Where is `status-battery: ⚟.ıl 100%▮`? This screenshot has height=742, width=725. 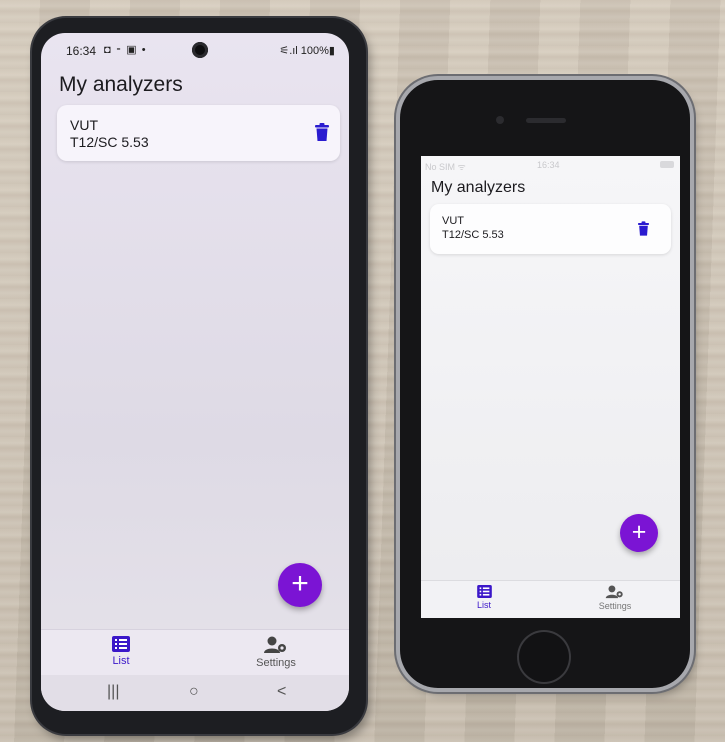 status-battery: ⚟.ıl 100%▮ is located at coordinates (307, 51).